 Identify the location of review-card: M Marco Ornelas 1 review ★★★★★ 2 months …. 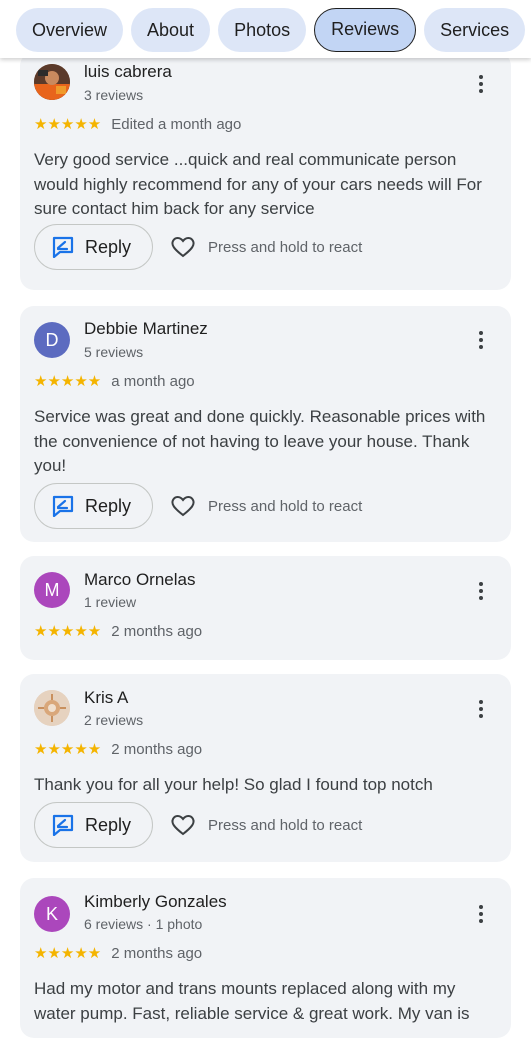
(265, 608).